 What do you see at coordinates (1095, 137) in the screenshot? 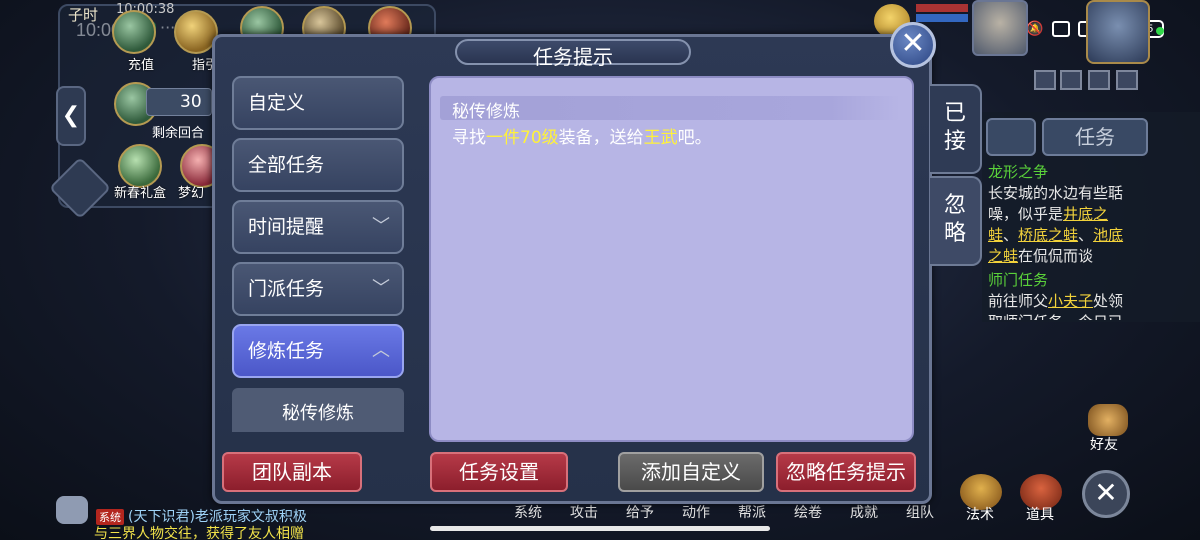
I see `quest-tracker-tab: 任务` at bounding box center [1095, 137].